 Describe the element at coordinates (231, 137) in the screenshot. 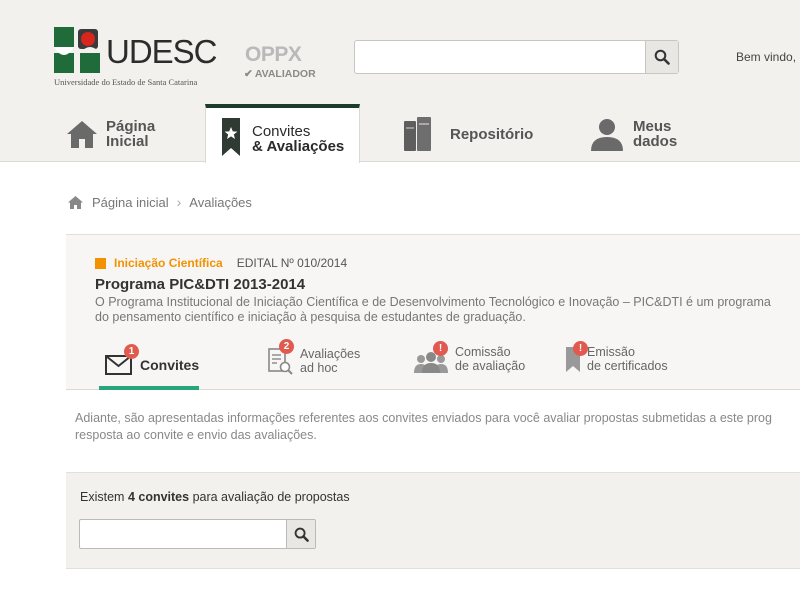

I see `bookmark-star-icon` at that location.